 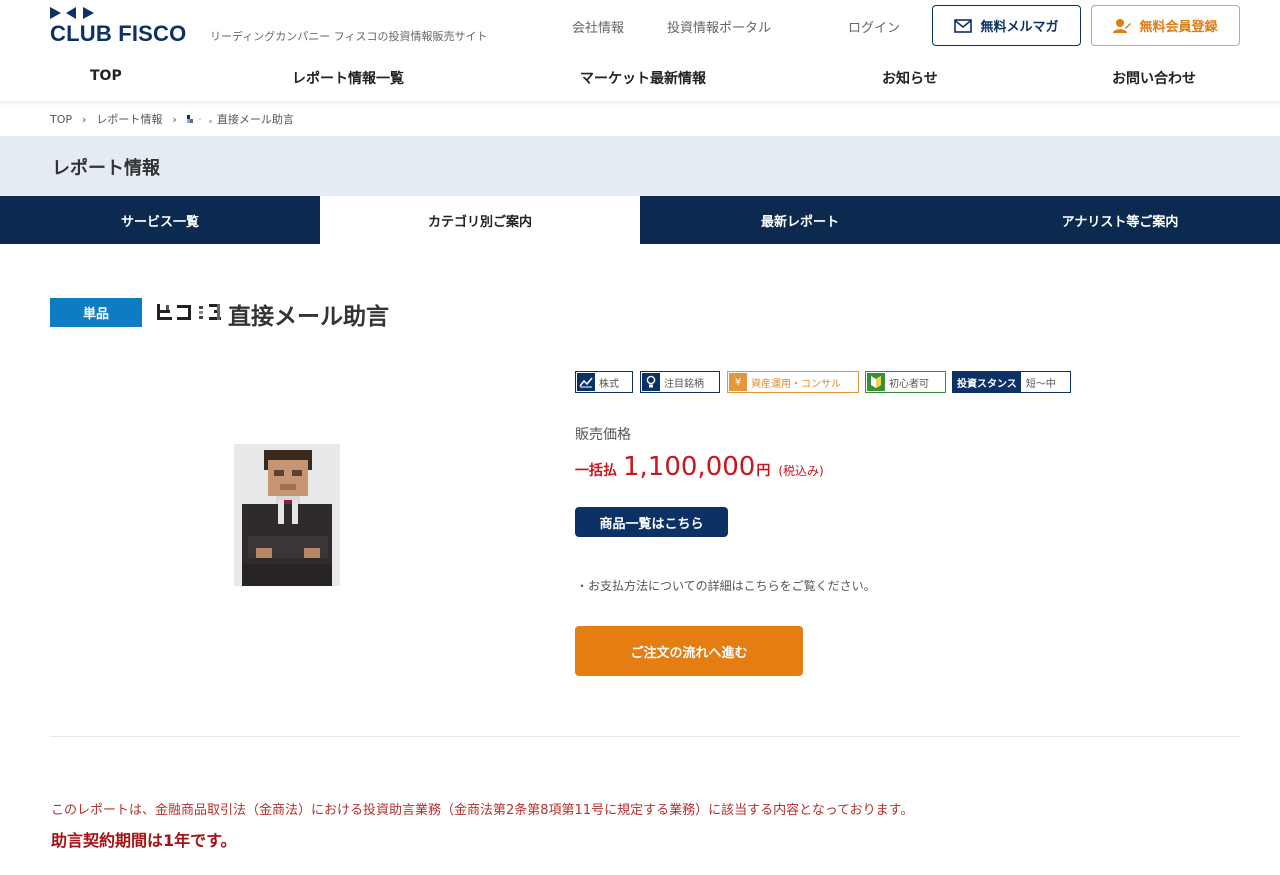 I want to click on tag-asset-management-label: 資産運用・コンサル, so click(x=796, y=384).